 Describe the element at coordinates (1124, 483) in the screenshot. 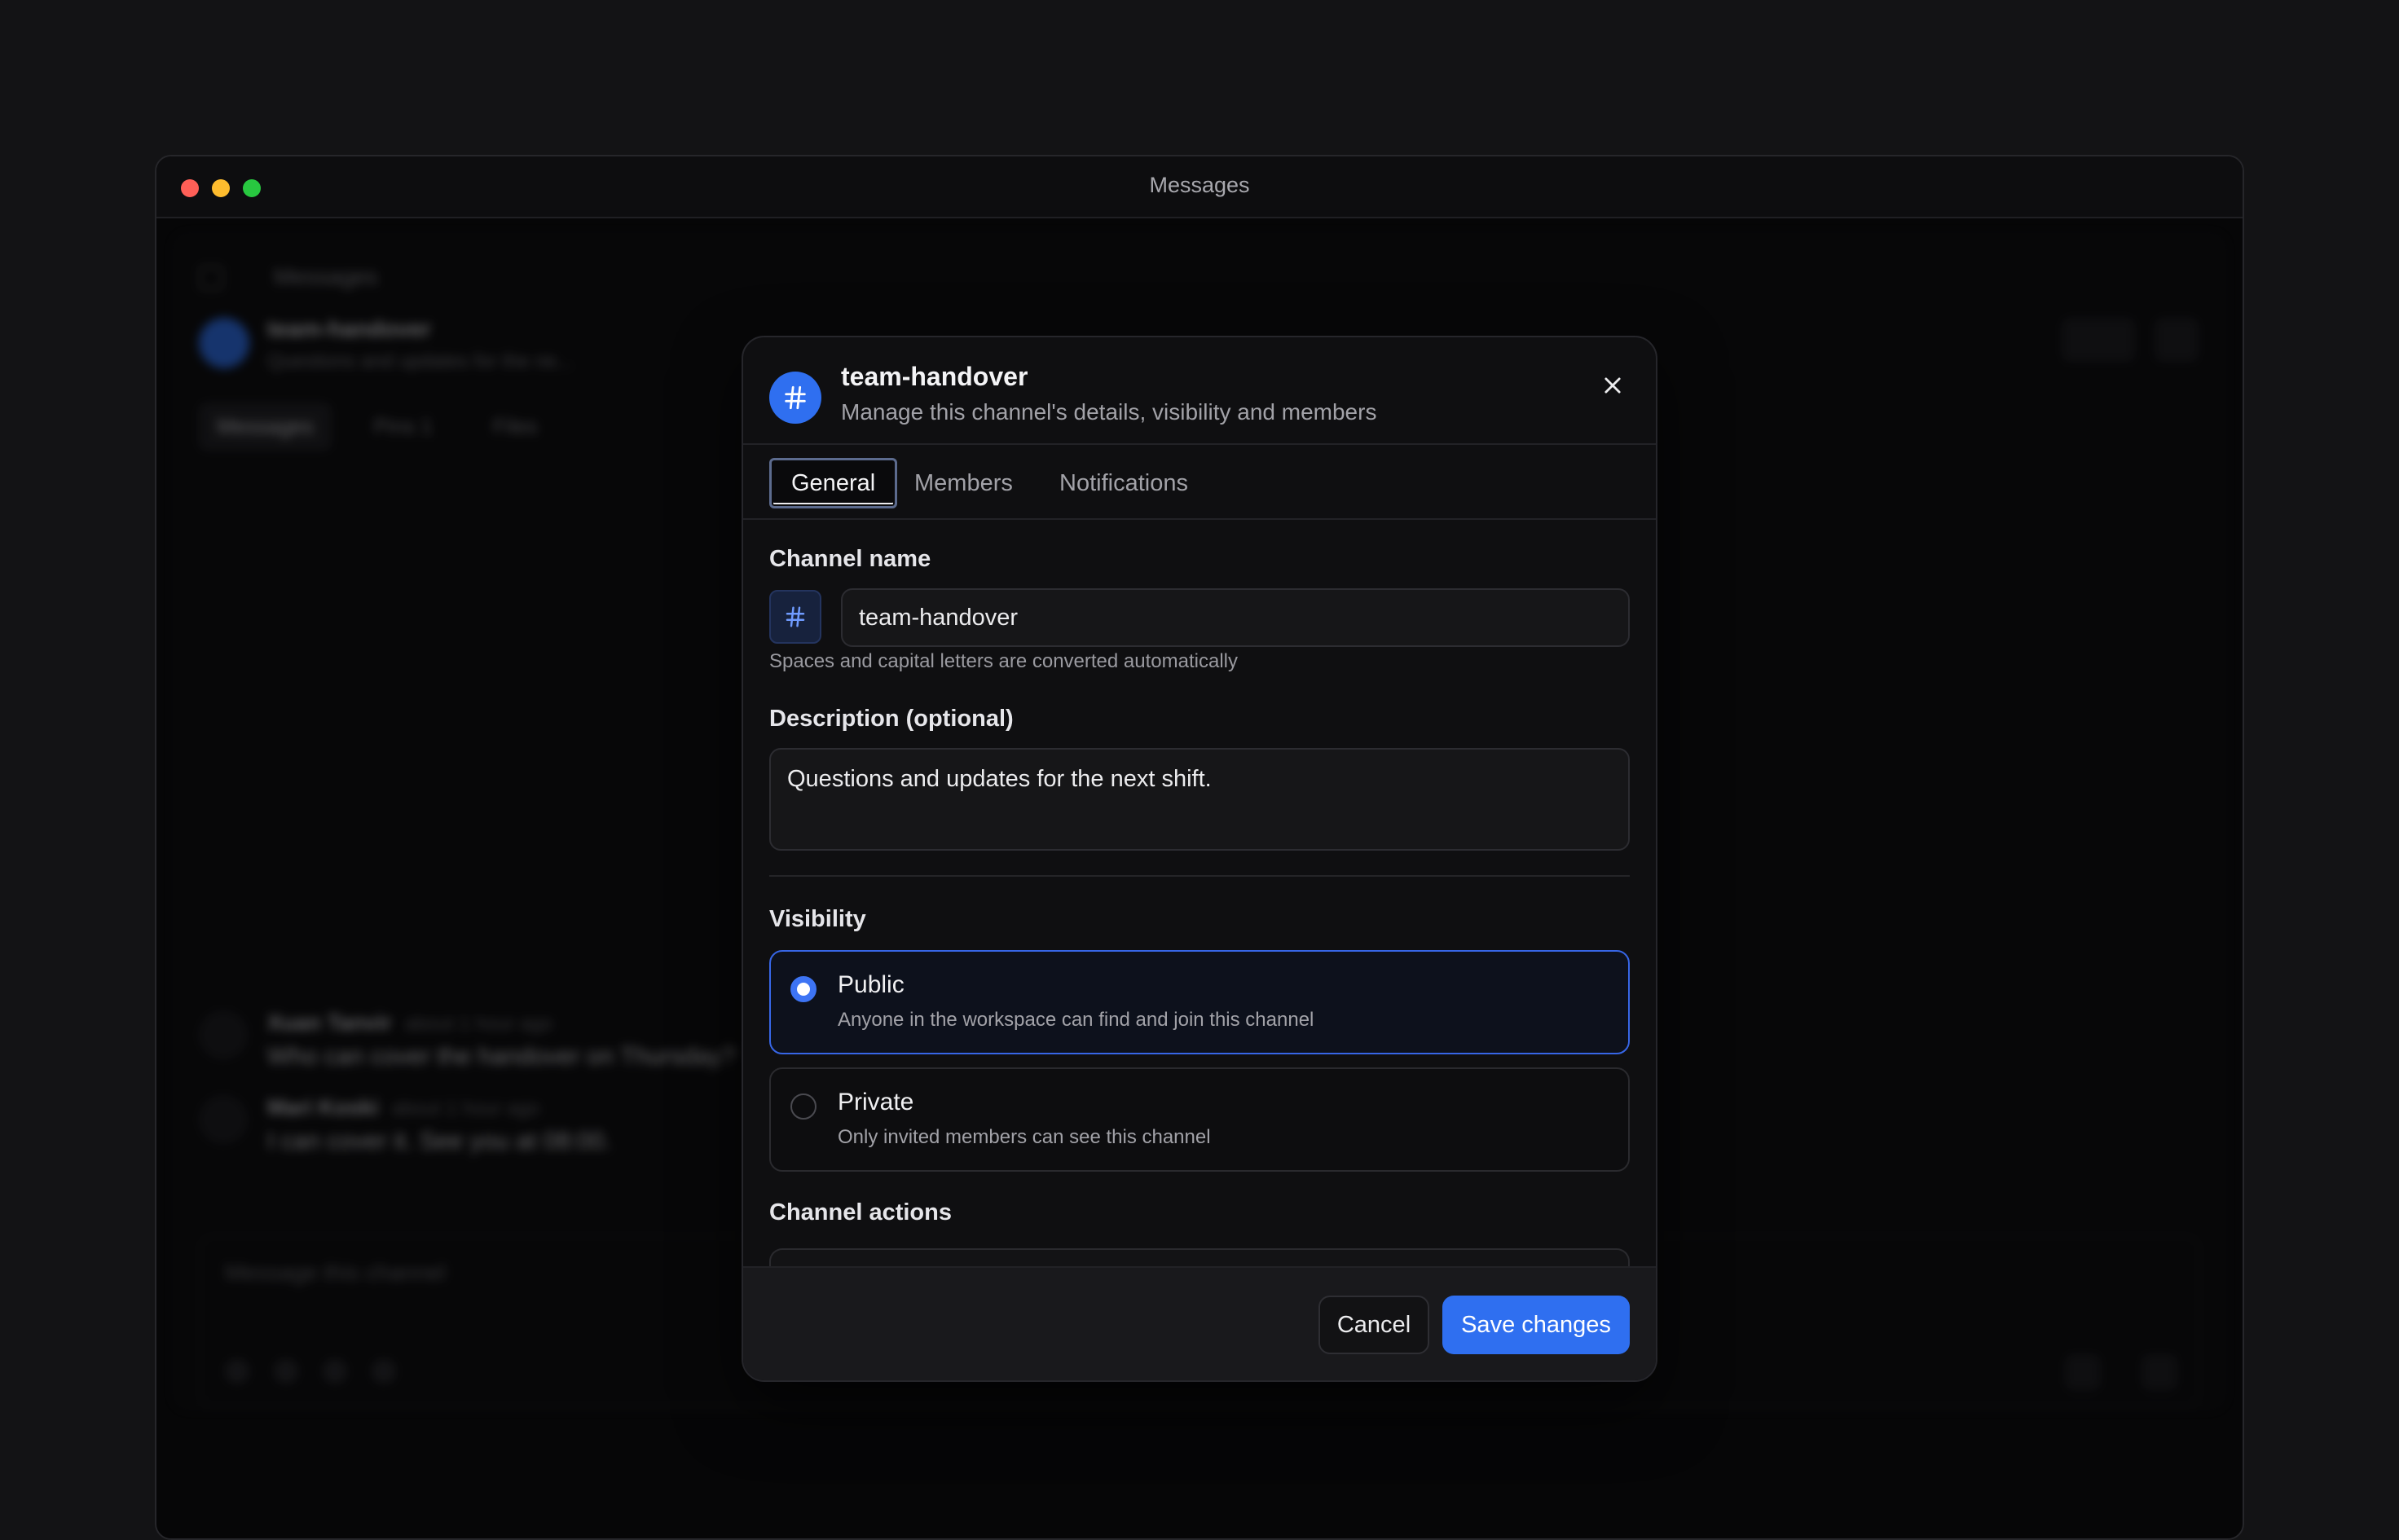

I see `tab-notifications: Notifications` at that location.